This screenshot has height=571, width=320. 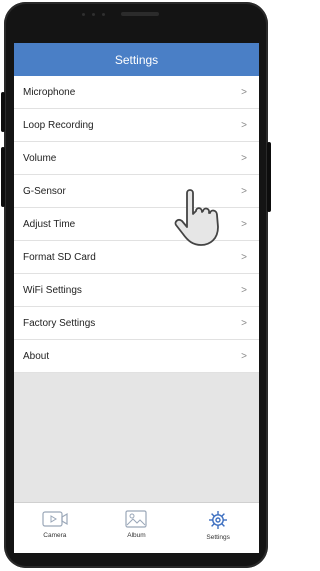 I want to click on settings-item-label: WiFi Settings, so click(x=52, y=290).